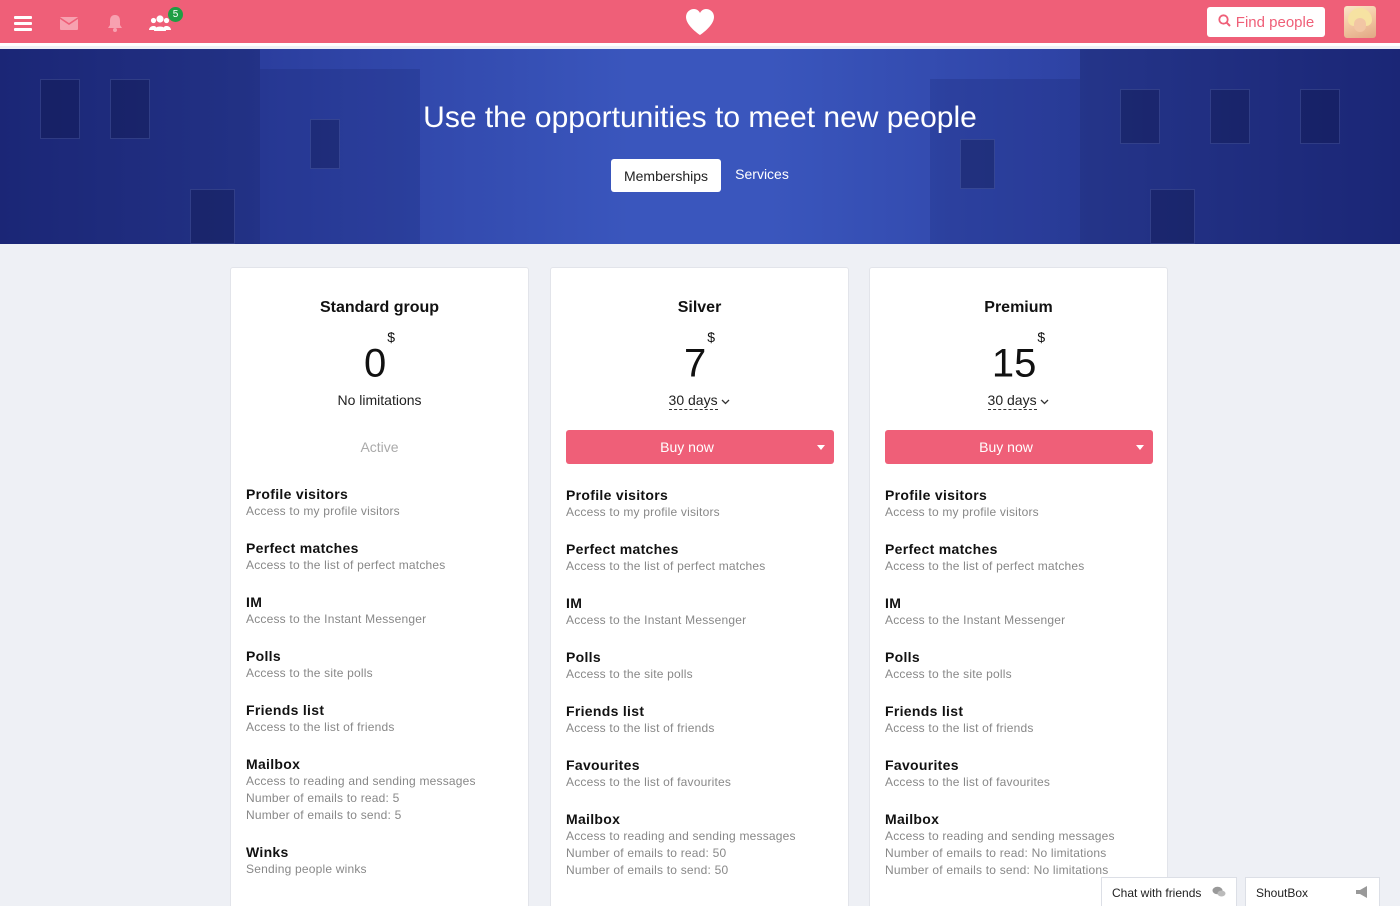 The height and width of the screenshot is (906, 1400). I want to click on period-label: 30 days, so click(1012, 401).